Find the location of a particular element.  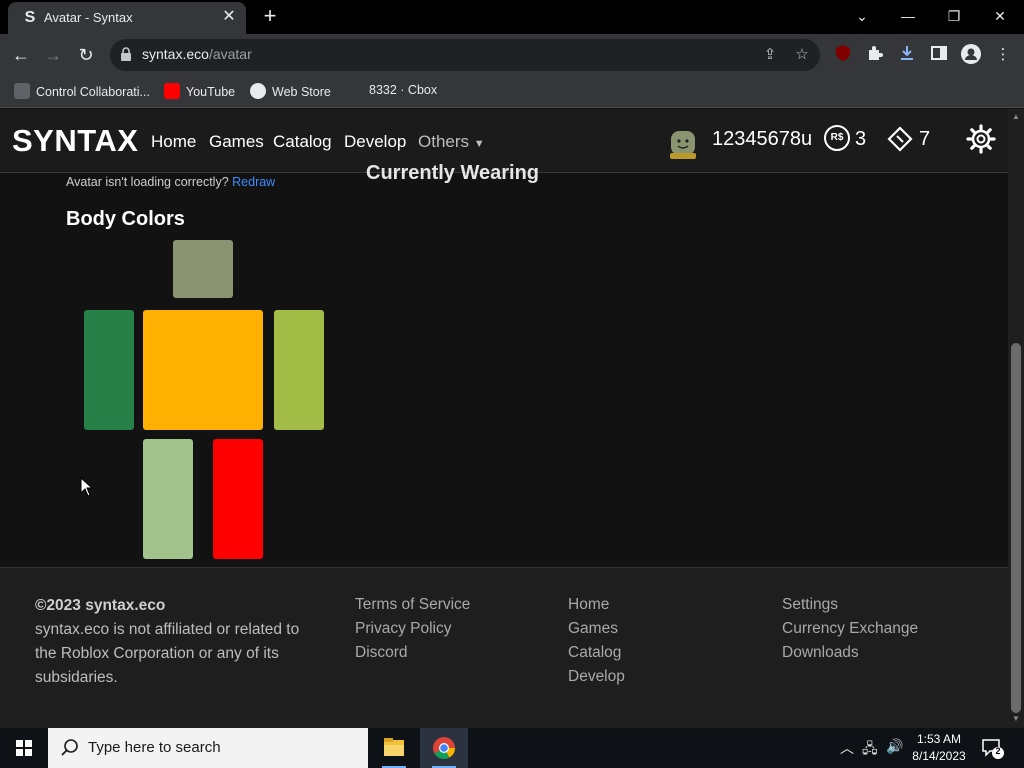

footer-privacy-link: Privacy Policy is located at coordinates (403, 629).